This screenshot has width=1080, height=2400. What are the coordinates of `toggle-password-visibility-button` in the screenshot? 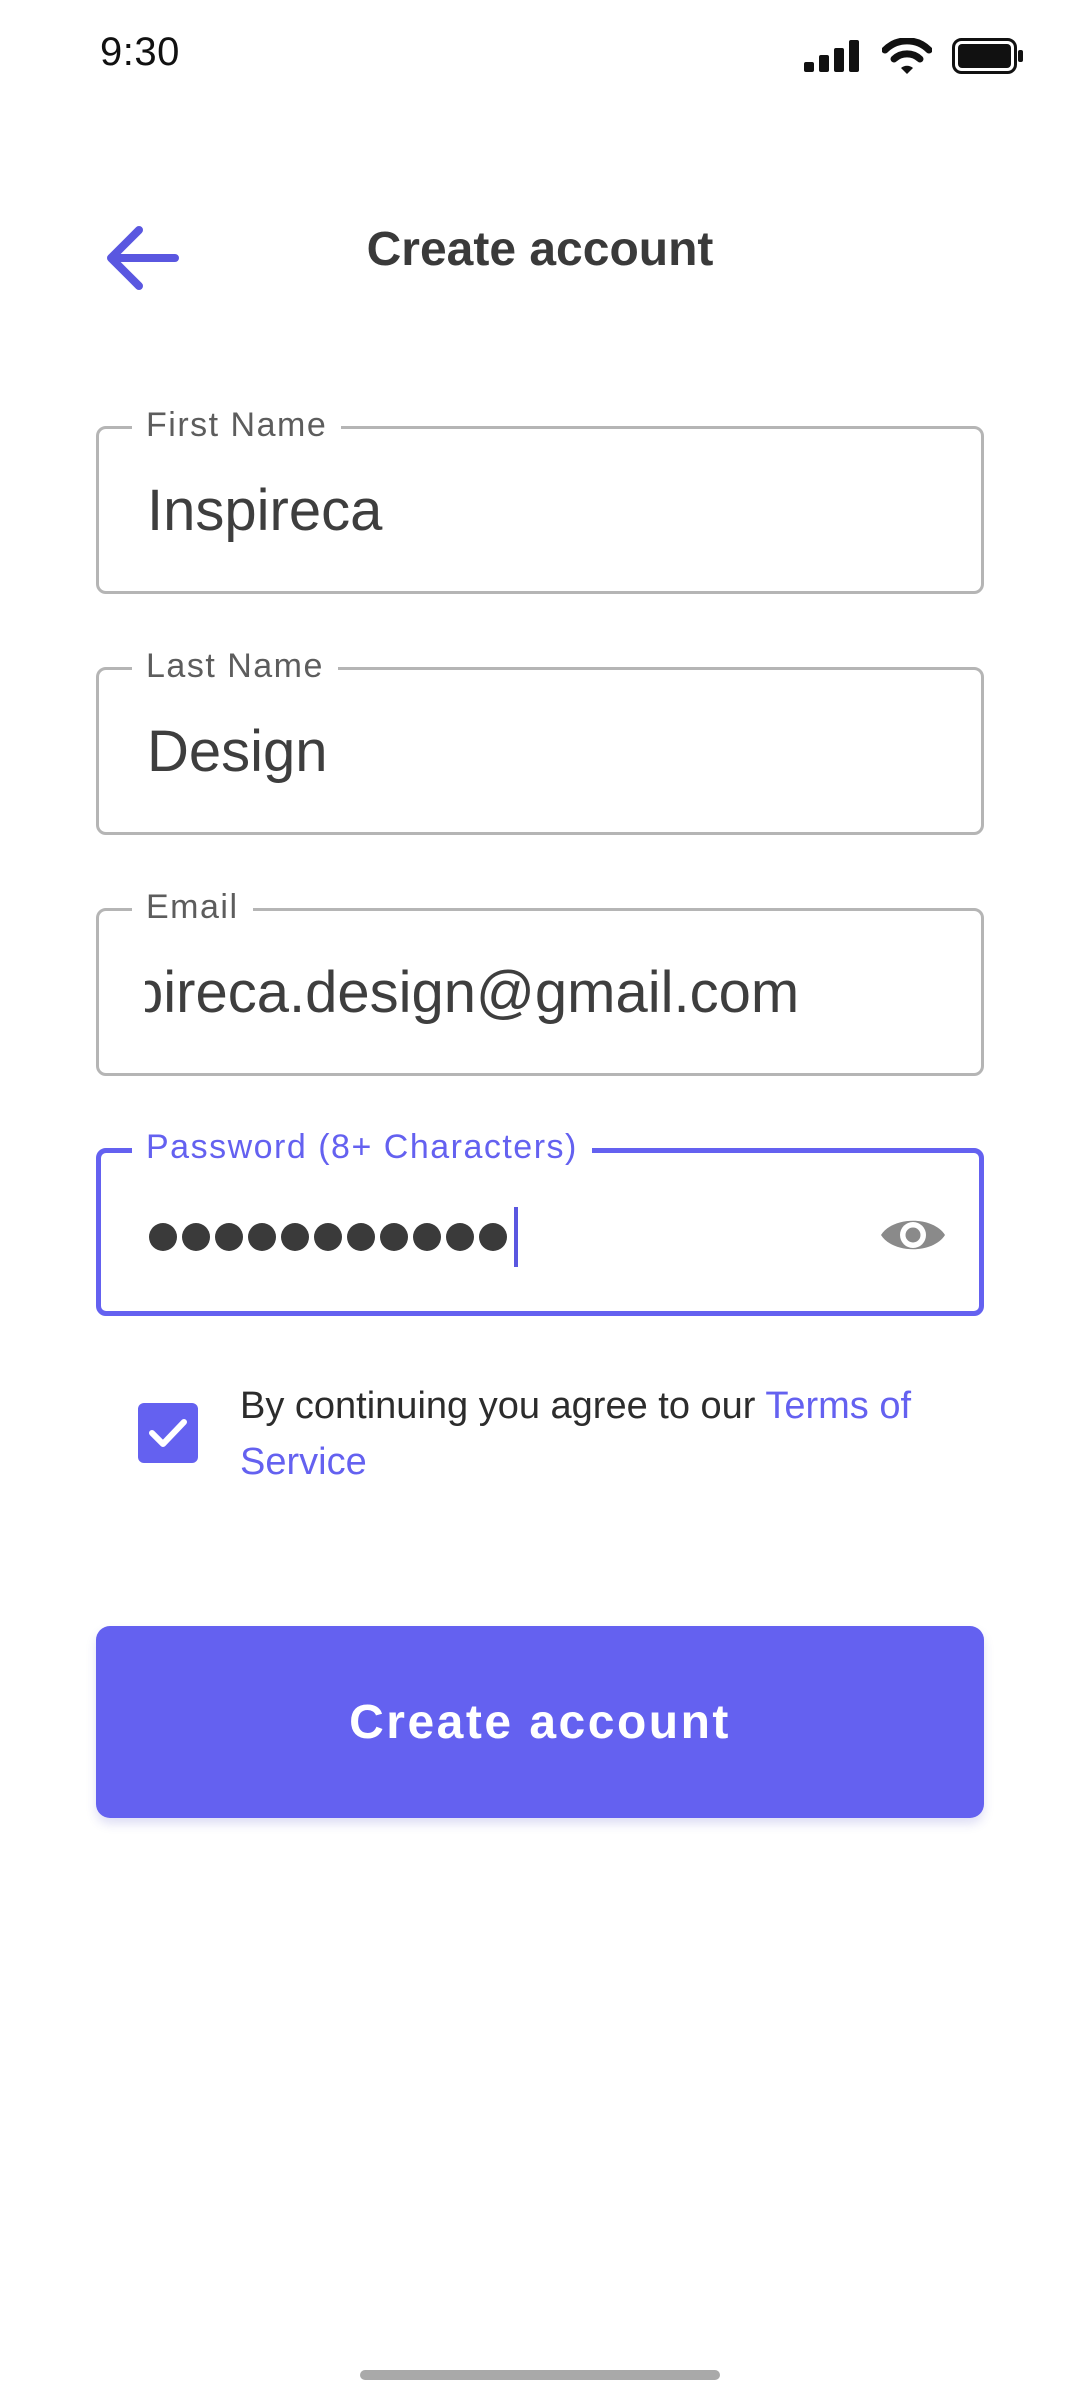 It's located at (913, 1235).